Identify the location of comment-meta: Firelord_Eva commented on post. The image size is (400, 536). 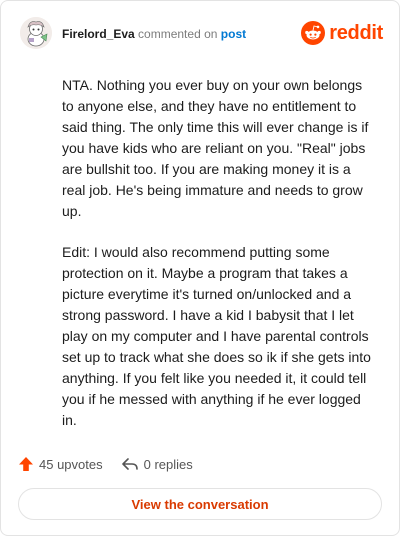
(154, 34).